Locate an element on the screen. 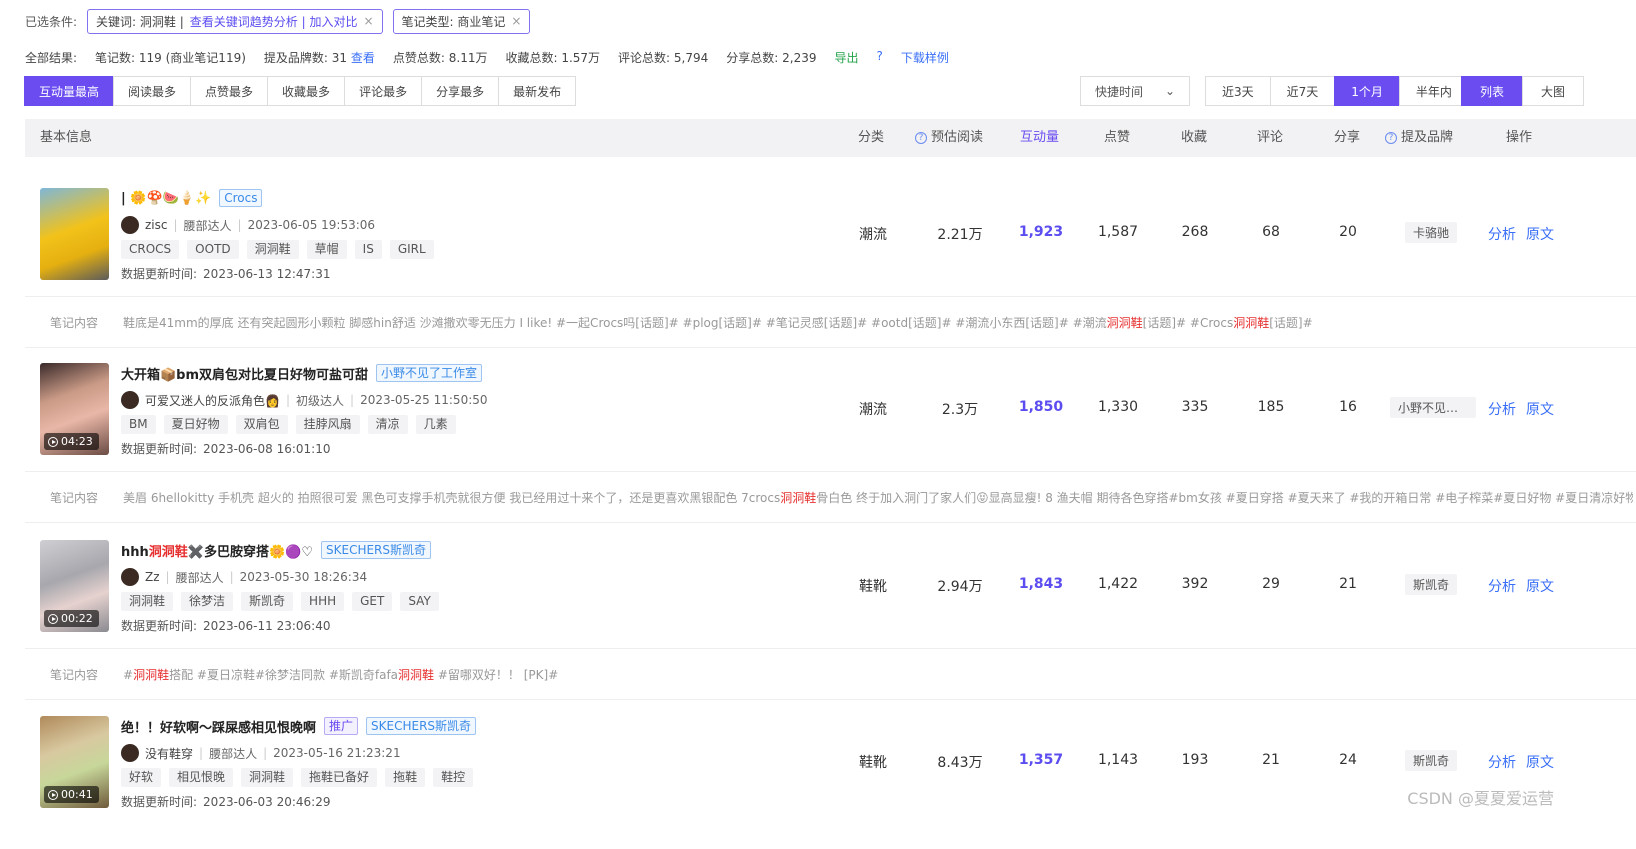 This screenshot has width=1636, height=849. note-title: hhh洞洞鞋✖️多巴胺穿搭🌼🟣♡ SKECHERS斯凯奇 is located at coordinates (276, 550).